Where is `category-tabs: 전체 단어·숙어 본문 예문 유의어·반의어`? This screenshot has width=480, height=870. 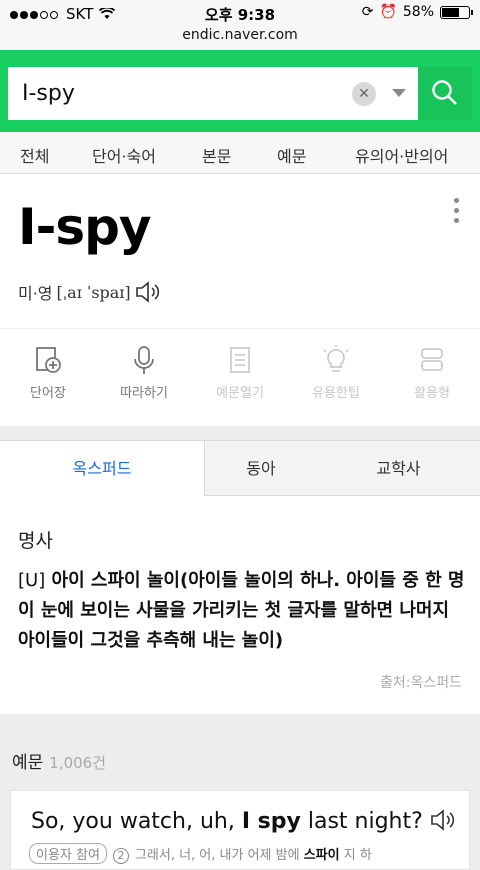
category-tabs: 전체 단어·숙어 본문 예문 유의어·반의어 is located at coordinates (240, 153).